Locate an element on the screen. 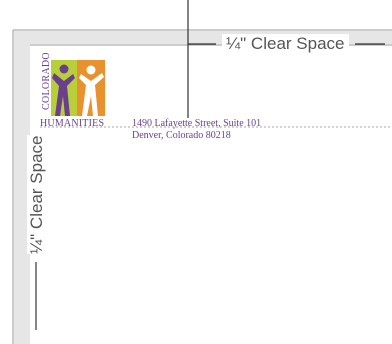  wordmark-humanities: HUMANITIES is located at coordinates (72, 123).